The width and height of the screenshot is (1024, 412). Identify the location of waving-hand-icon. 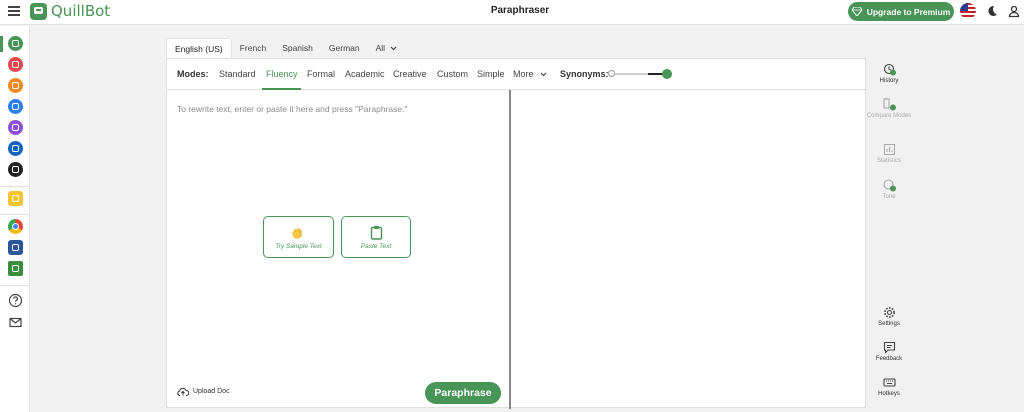
(297, 232).